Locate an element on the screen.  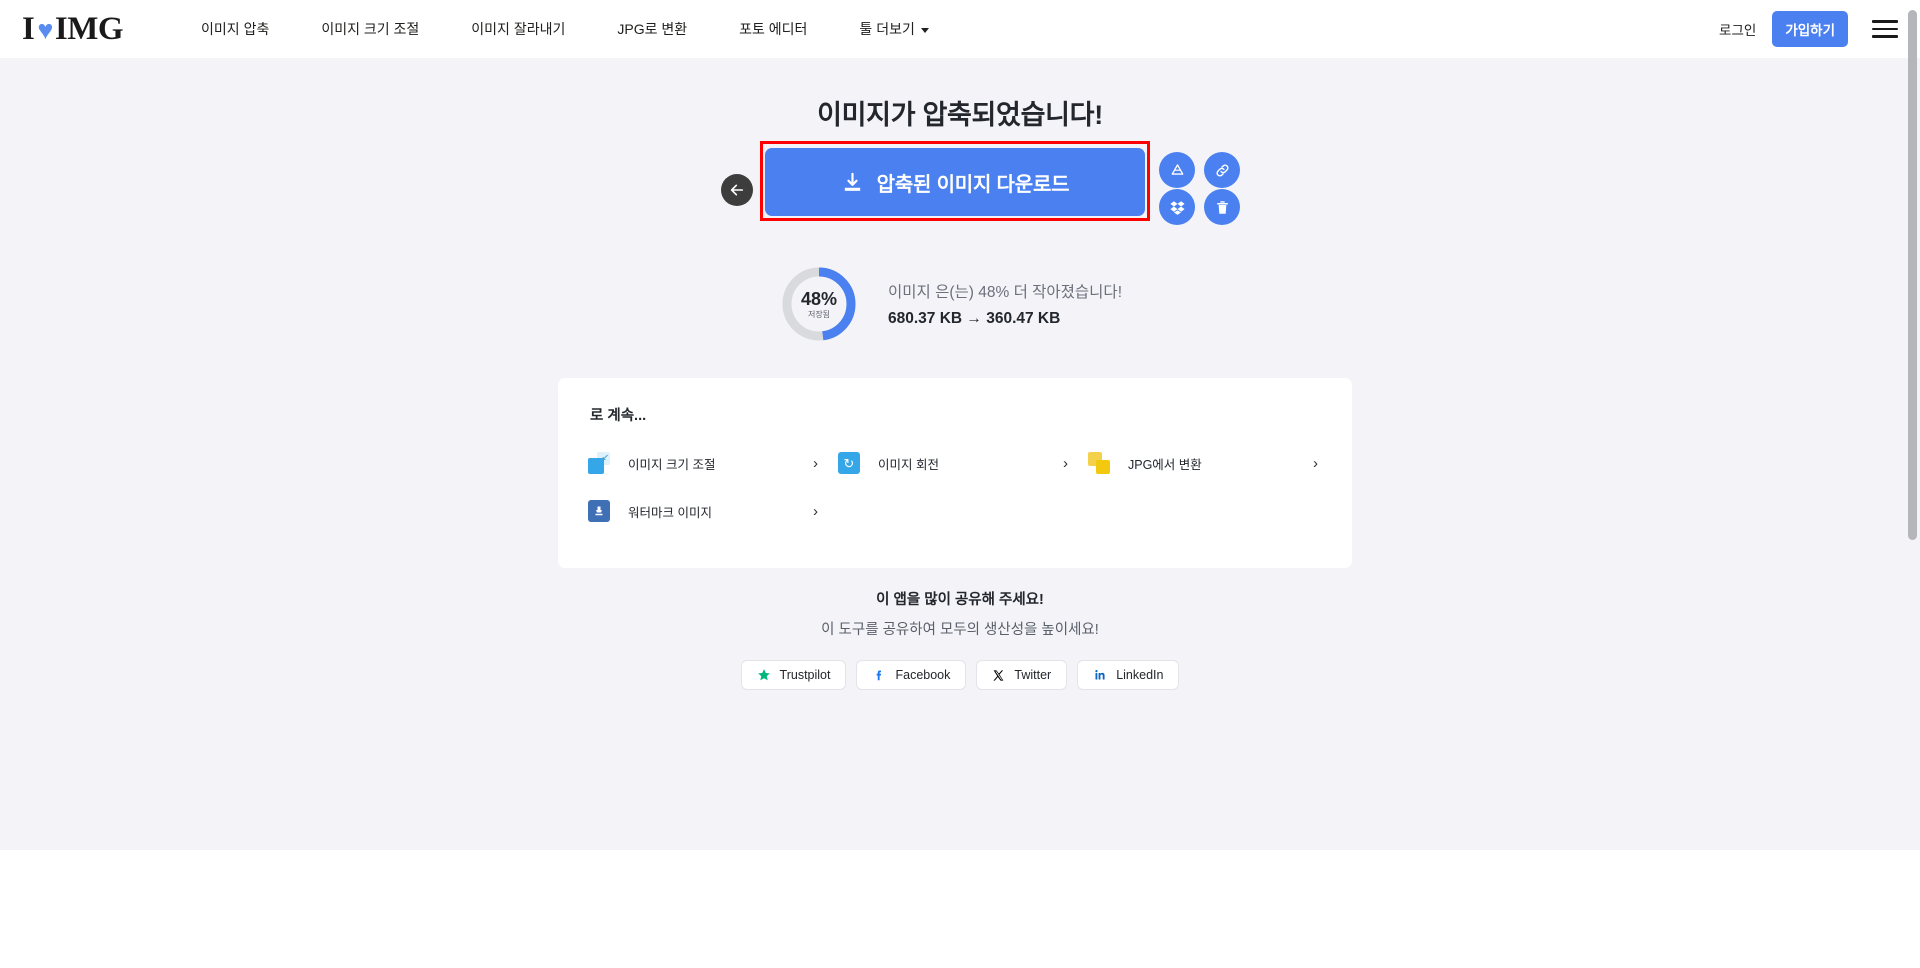
facebook-icon is located at coordinates (879, 675).